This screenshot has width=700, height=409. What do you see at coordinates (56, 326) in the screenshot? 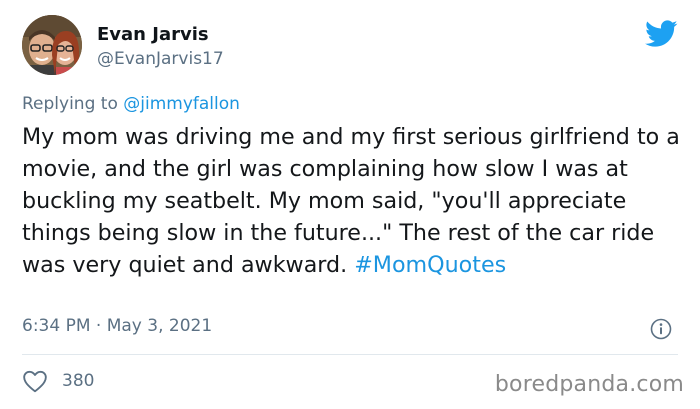
I see `tweet-time: 6:34 PM` at bounding box center [56, 326].